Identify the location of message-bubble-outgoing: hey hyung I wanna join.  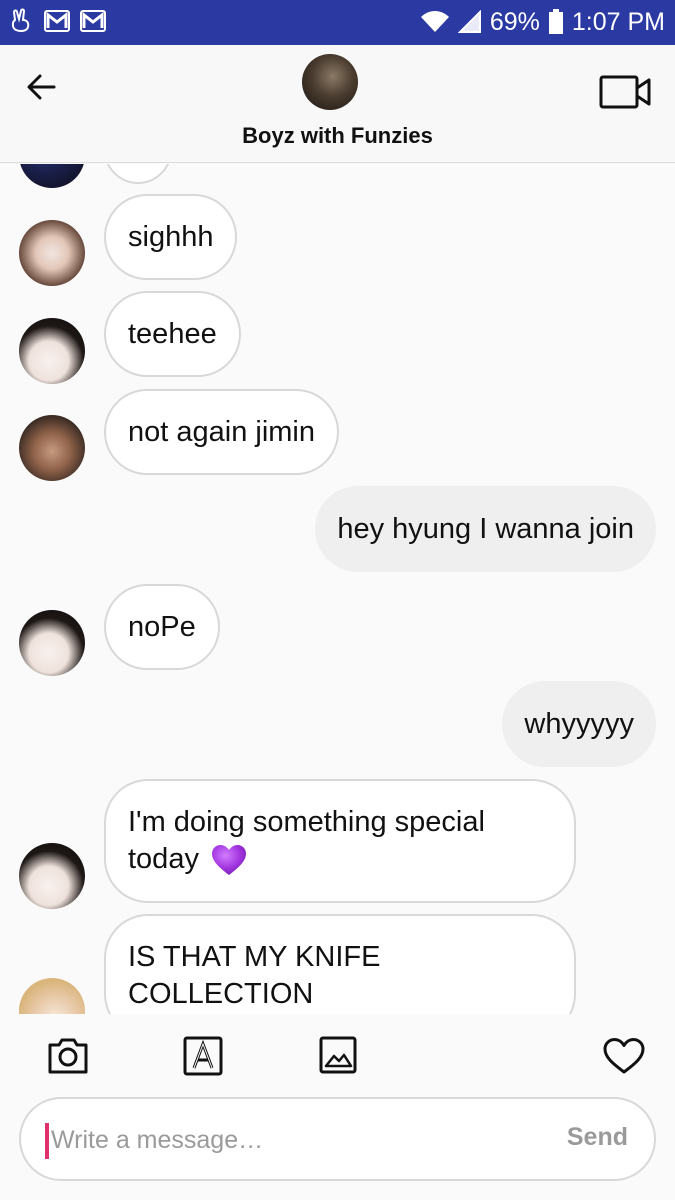
(485, 529).